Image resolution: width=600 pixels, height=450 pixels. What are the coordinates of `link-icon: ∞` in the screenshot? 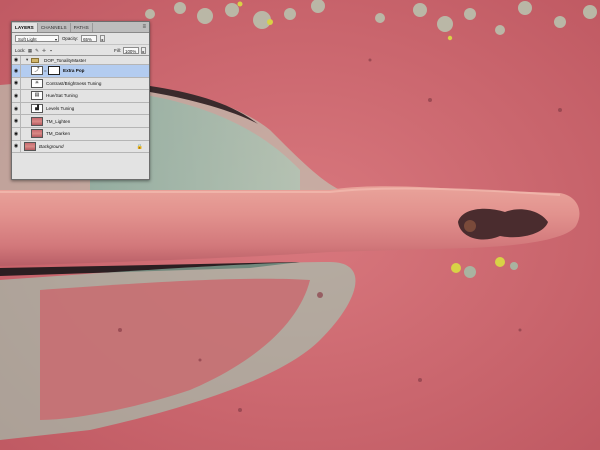 It's located at (45, 70).